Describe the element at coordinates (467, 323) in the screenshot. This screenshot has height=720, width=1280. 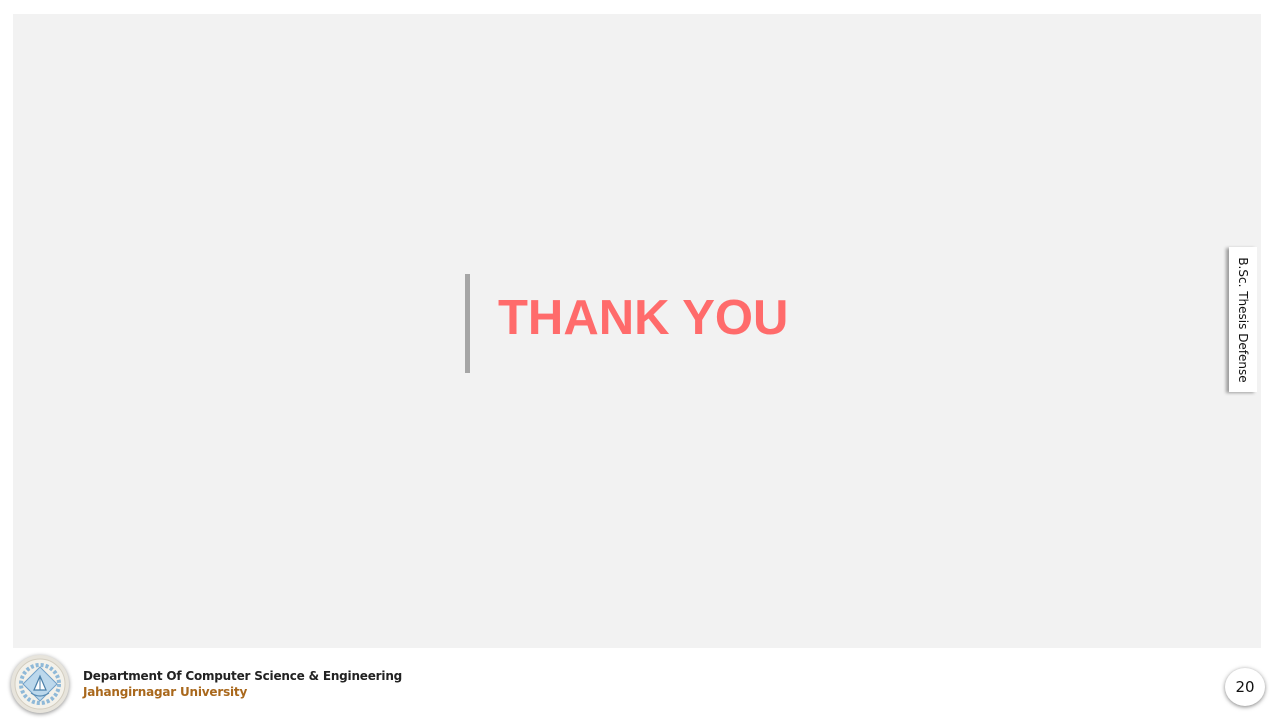
I see `title-accent-bar` at that location.